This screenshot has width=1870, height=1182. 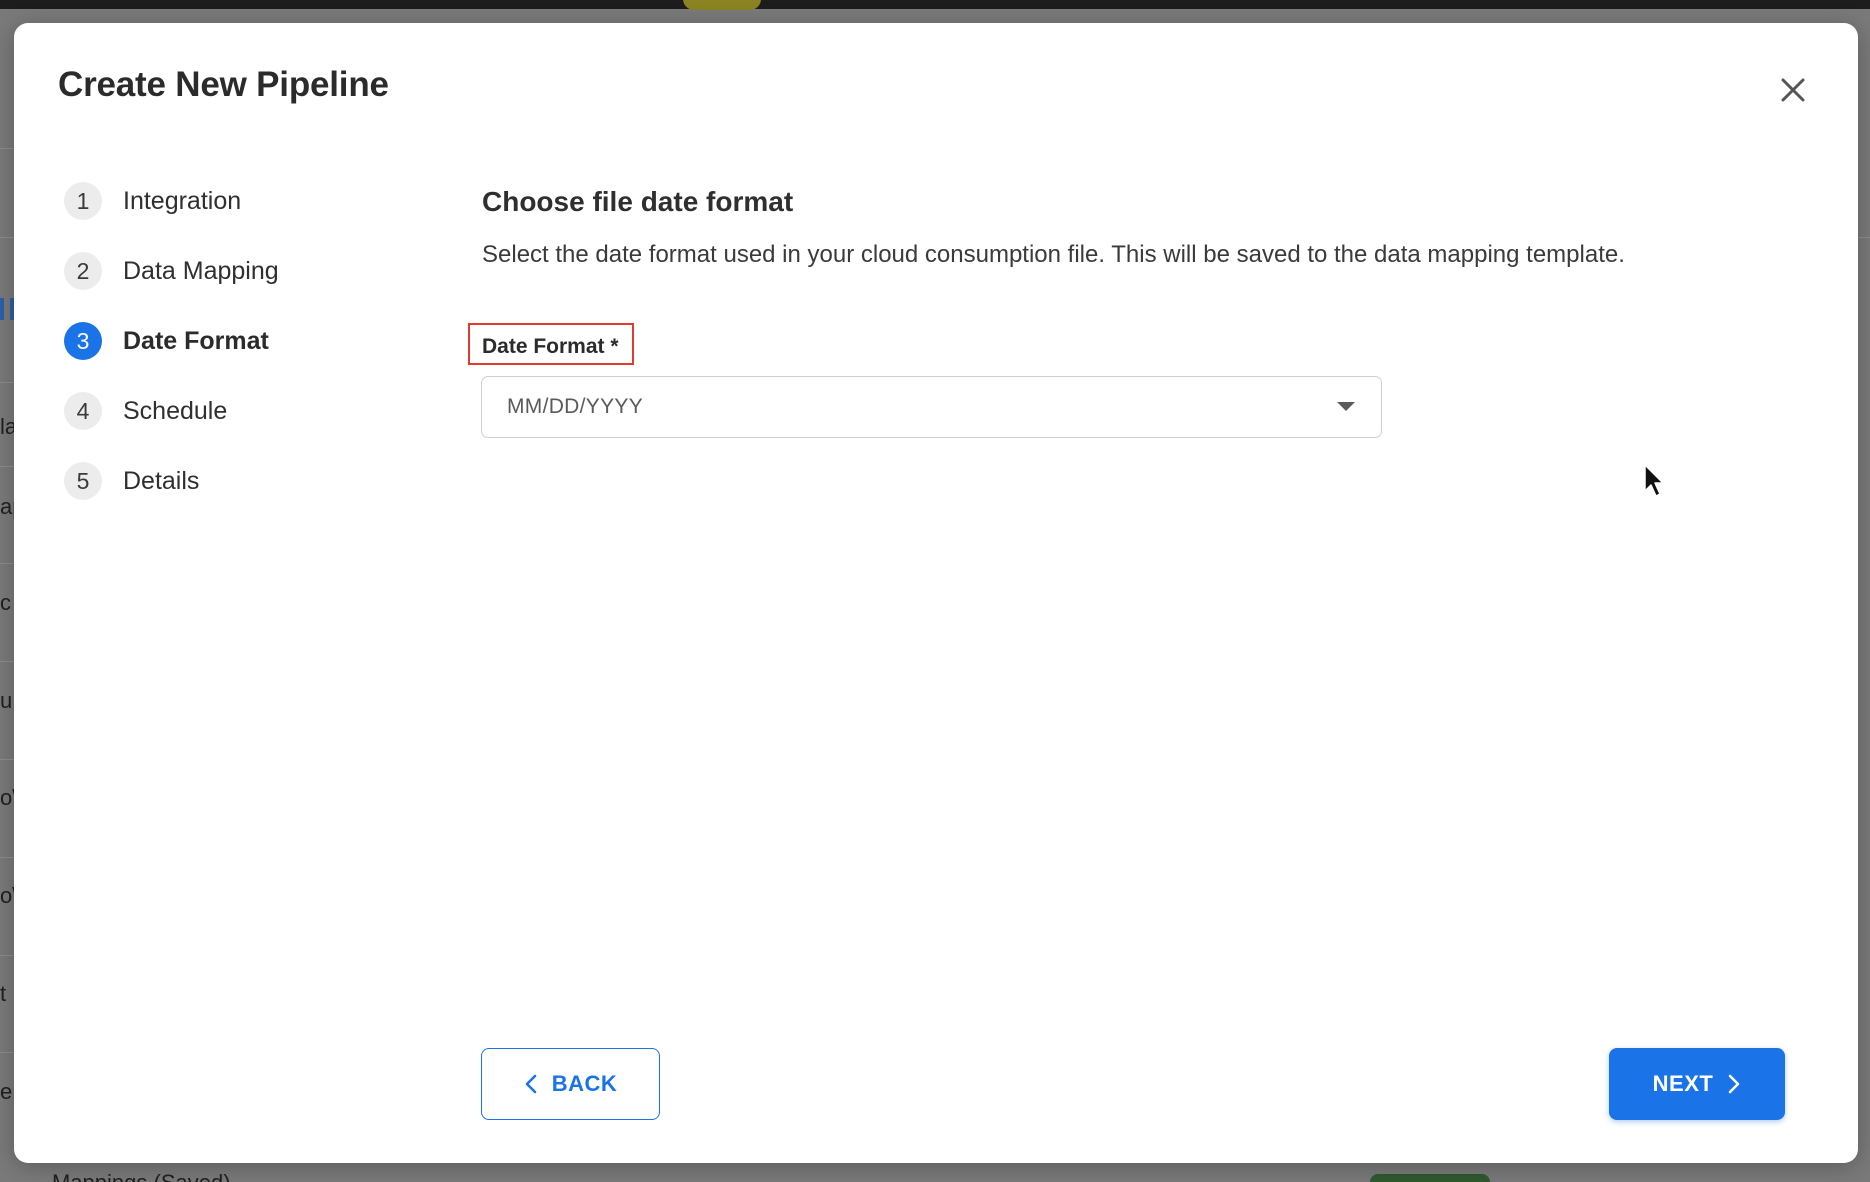 What do you see at coordinates (196, 340) in the screenshot?
I see `step-label: Date Format` at bounding box center [196, 340].